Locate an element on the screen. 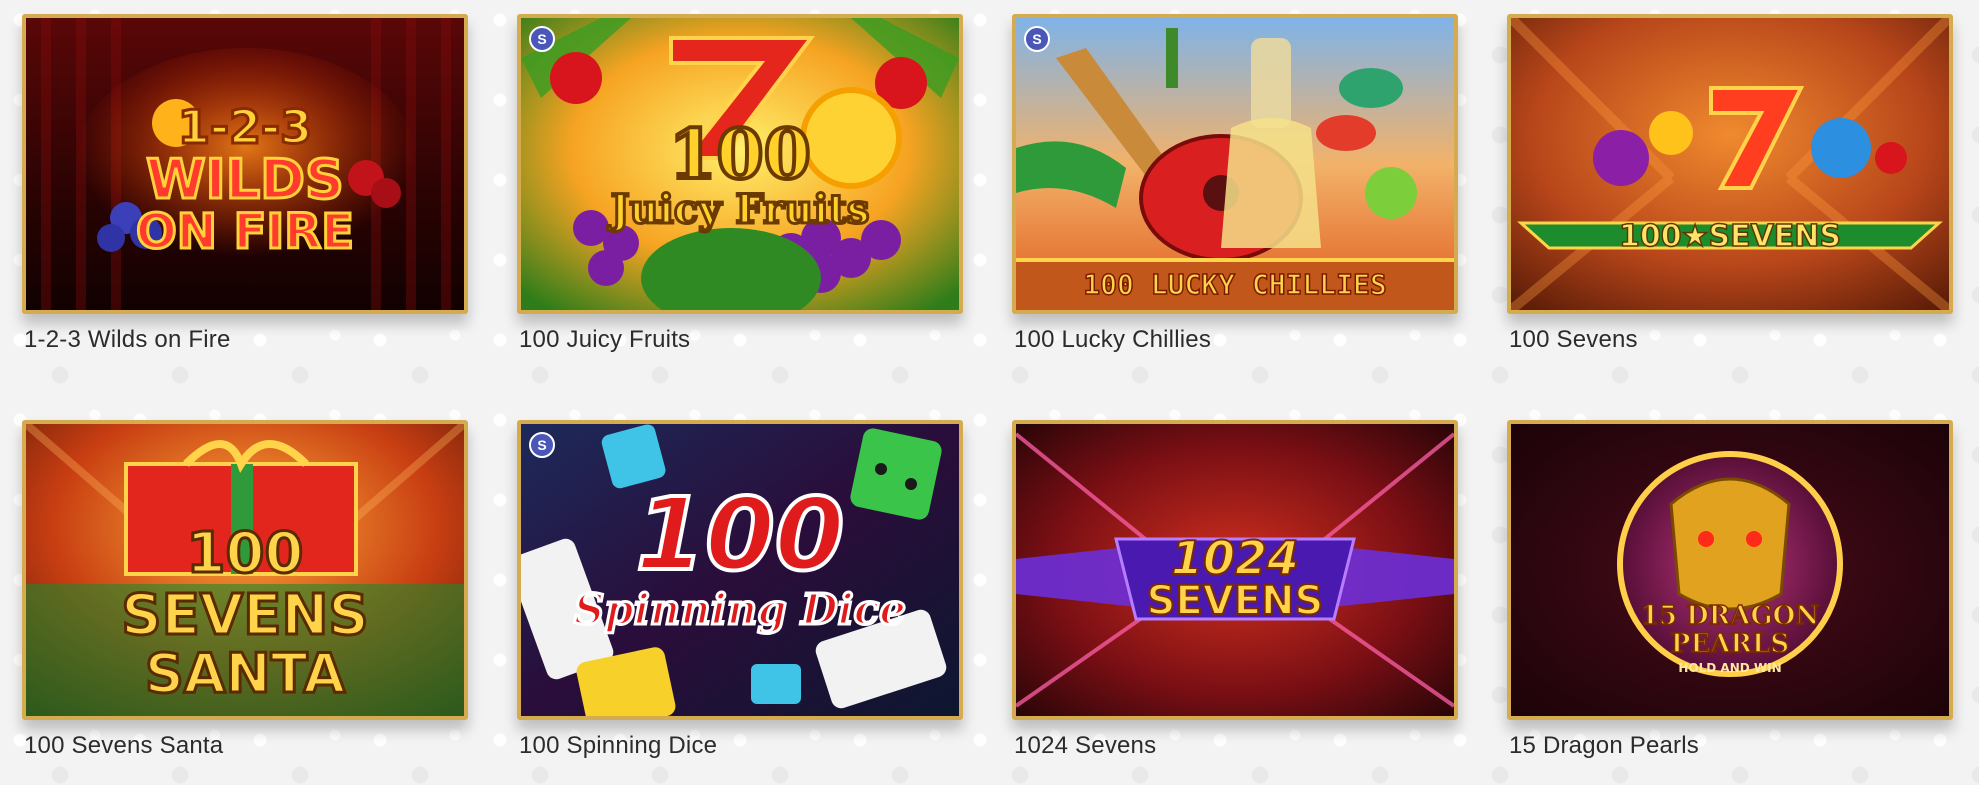 This screenshot has height=785, width=1979. game-art: 100 LUCKY CHILLIES is located at coordinates (1235, 164).